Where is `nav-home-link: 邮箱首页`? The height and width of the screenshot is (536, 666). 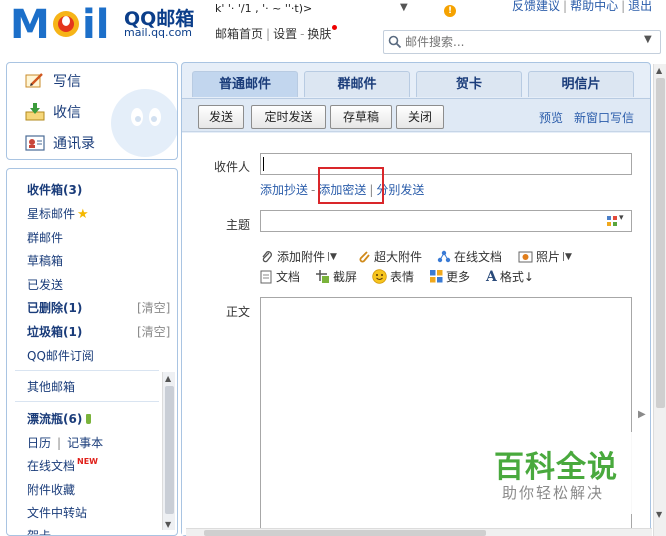 nav-home-link: 邮箱首页 is located at coordinates (239, 34).